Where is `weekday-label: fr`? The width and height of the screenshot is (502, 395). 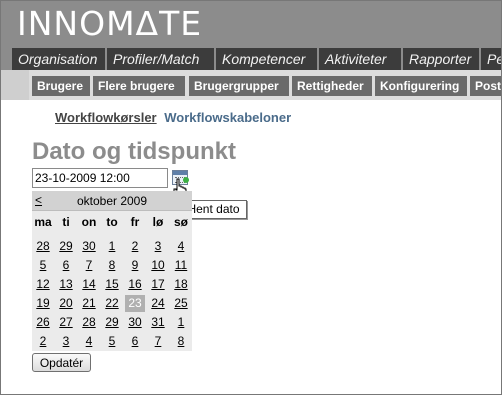 weekday-label: fr is located at coordinates (135, 222).